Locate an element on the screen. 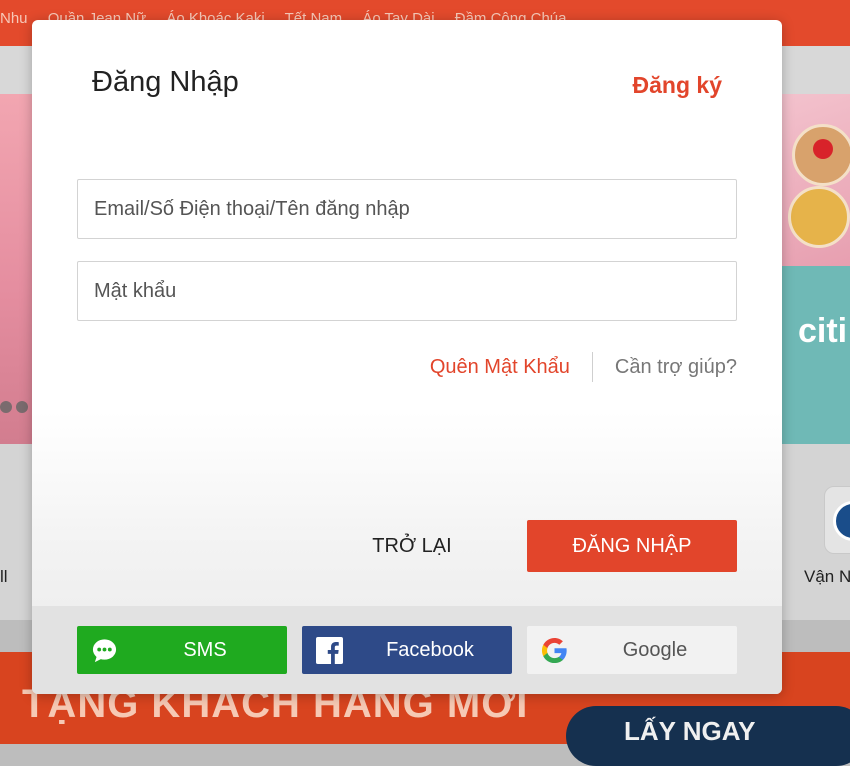 The width and height of the screenshot is (850, 766). banner-left is located at coordinates (16, 269).